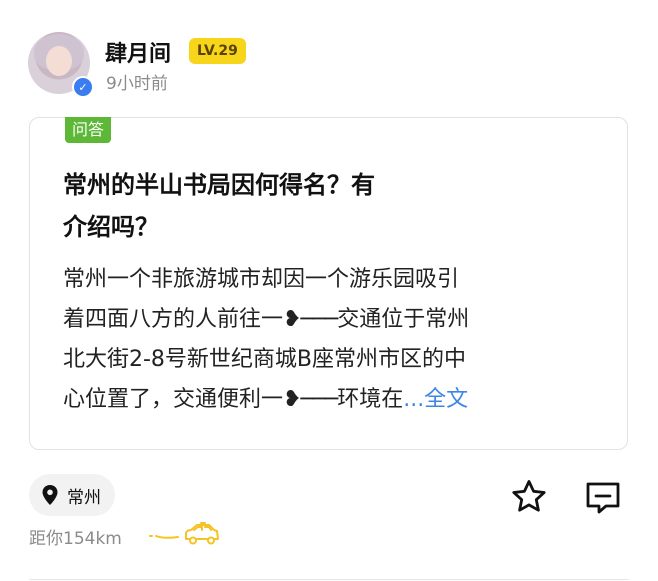 Image resolution: width=658 pixels, height=581 pixels. I want to click on excerpt-line: 心位置了，交通便利一❥───环境在...全文, so click(333, 400).